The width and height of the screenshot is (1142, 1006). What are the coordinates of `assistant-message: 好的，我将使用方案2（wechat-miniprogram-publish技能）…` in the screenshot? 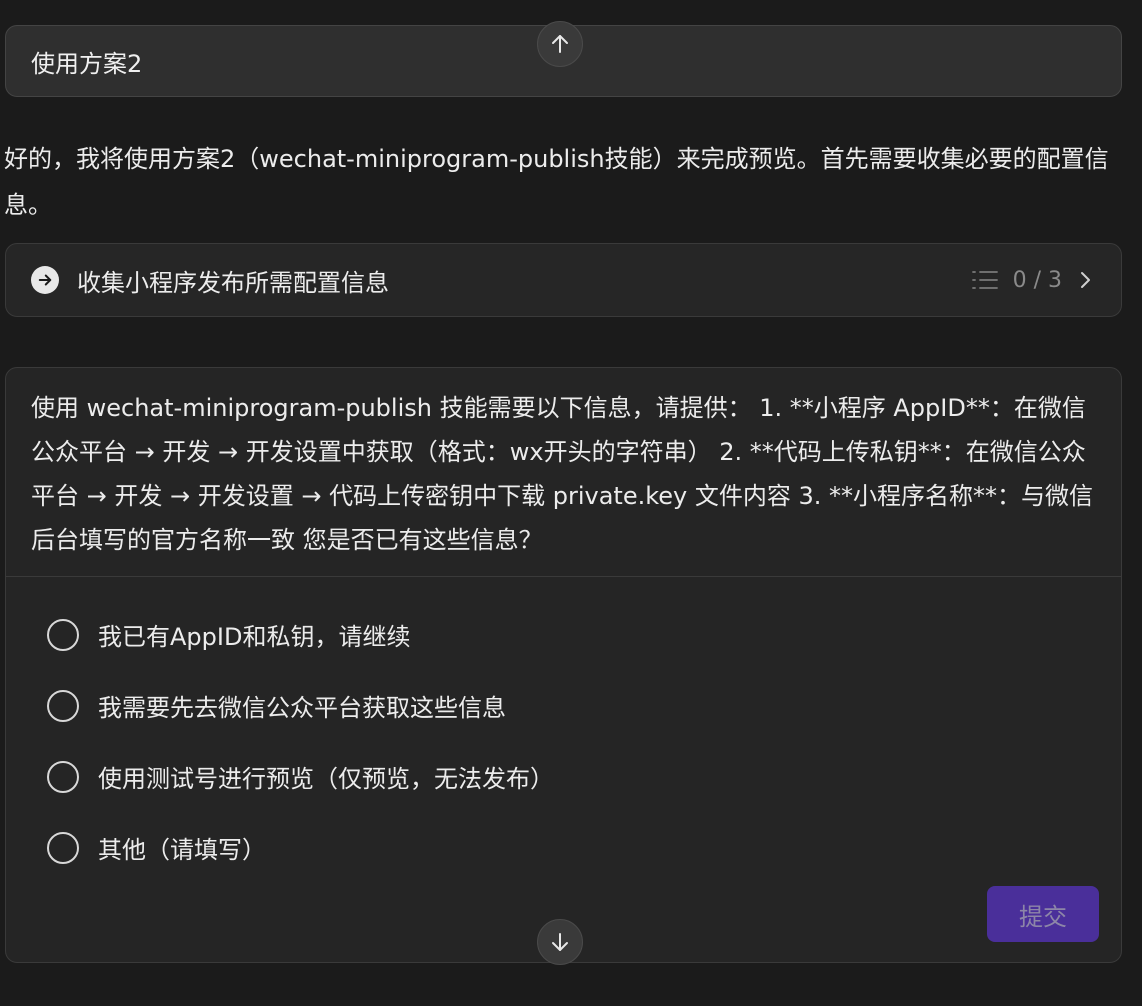 It's located at (556, 182).